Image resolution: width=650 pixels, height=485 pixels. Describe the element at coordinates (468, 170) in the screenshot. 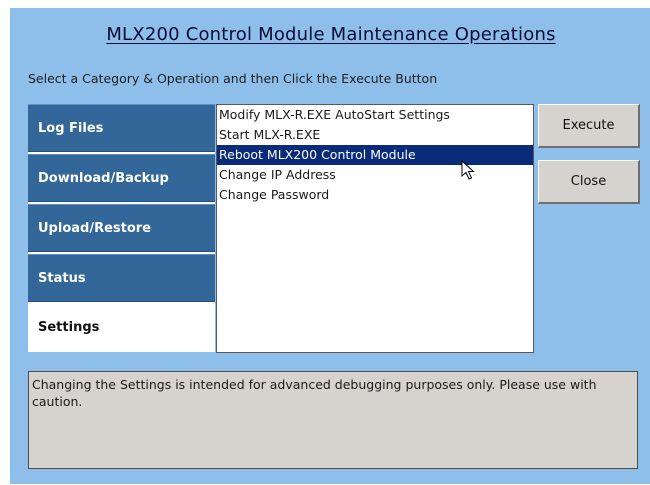

I see `mouse-pointer-icon` at that location.